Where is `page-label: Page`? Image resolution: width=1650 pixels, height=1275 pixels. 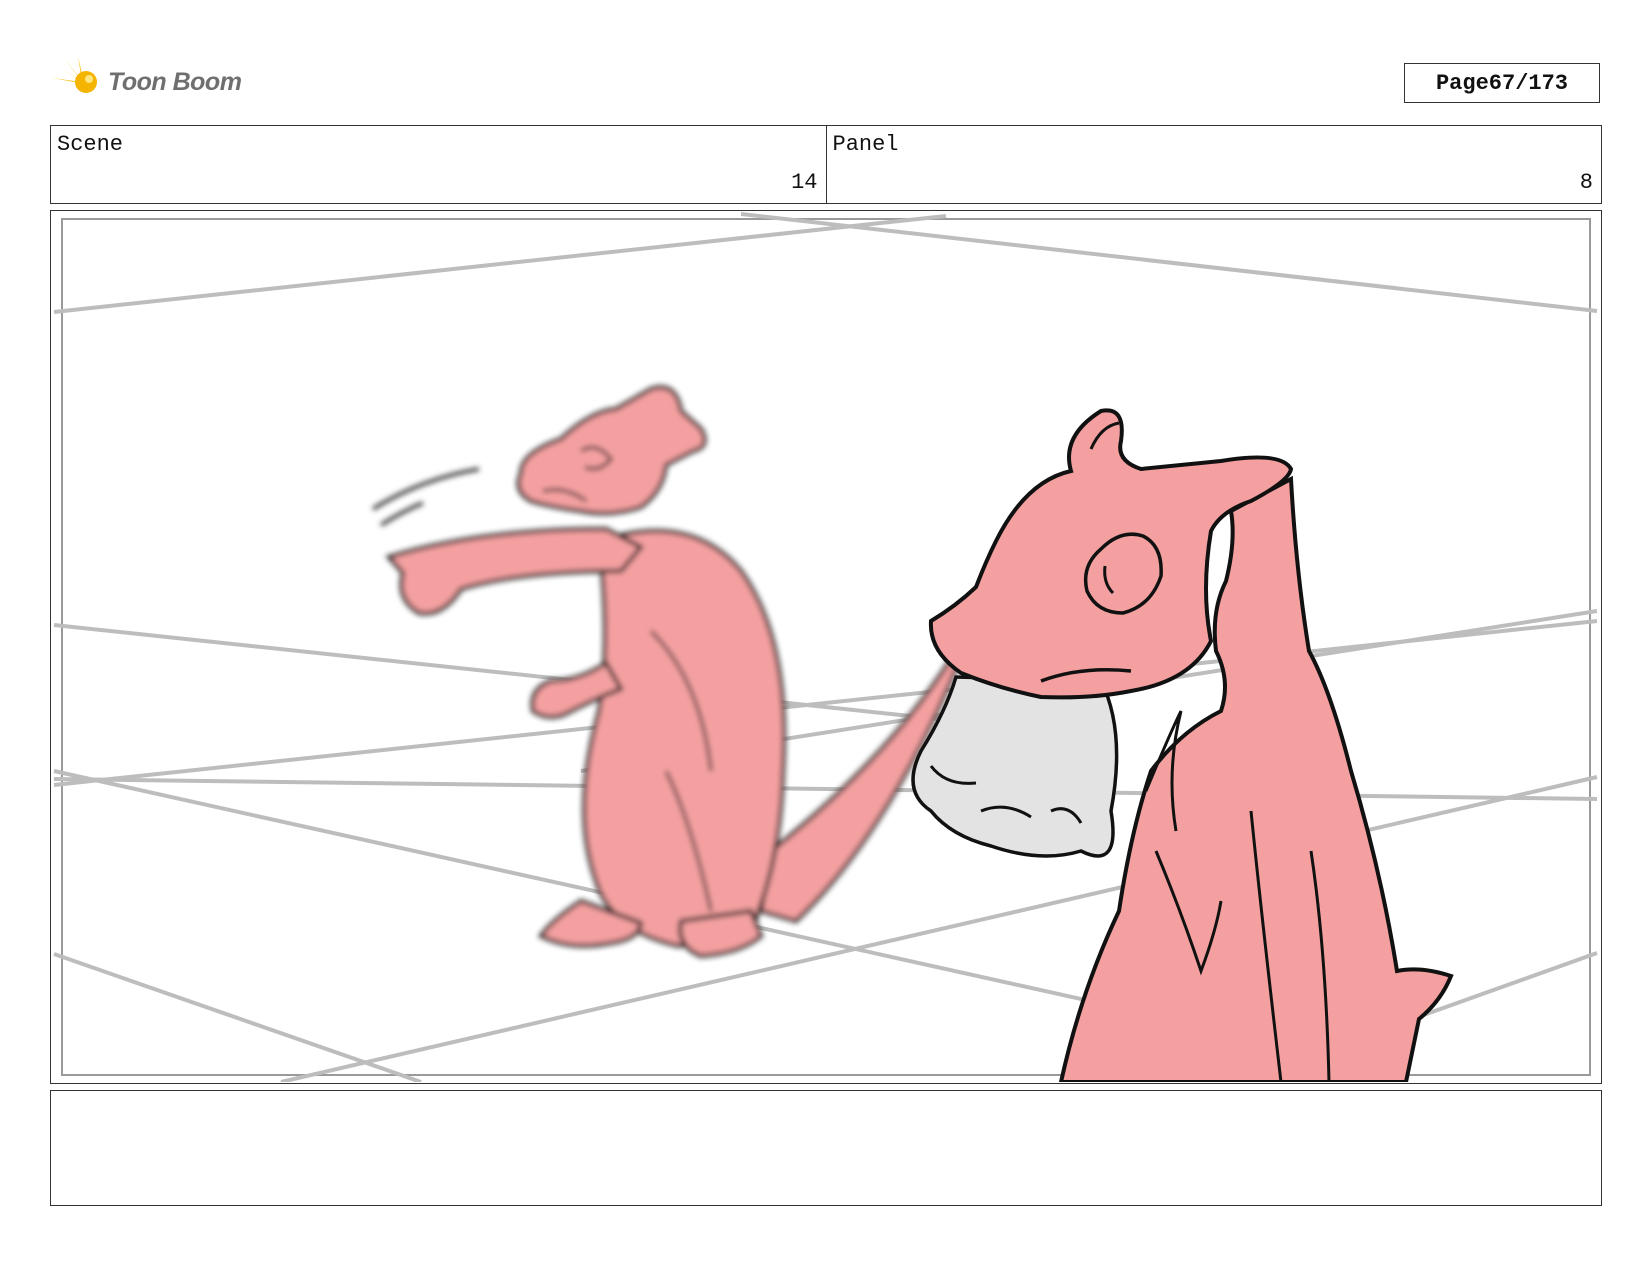
page-label: Page is located at coordinates (1462, 83).